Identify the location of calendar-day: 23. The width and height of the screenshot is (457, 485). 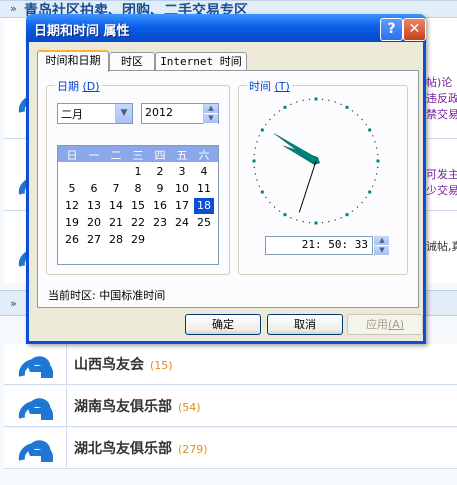
(160, 223).